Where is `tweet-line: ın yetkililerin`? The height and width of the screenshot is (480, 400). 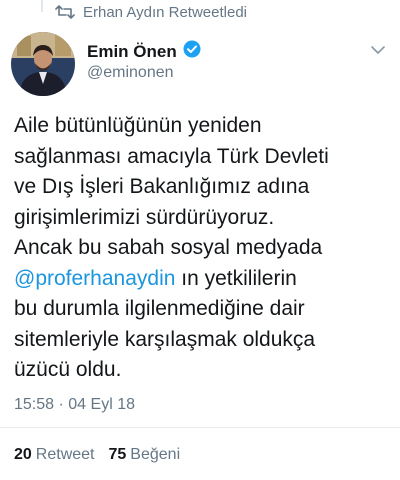
tweet-line: ın yetkililerin is located at coordinates (239, 278).